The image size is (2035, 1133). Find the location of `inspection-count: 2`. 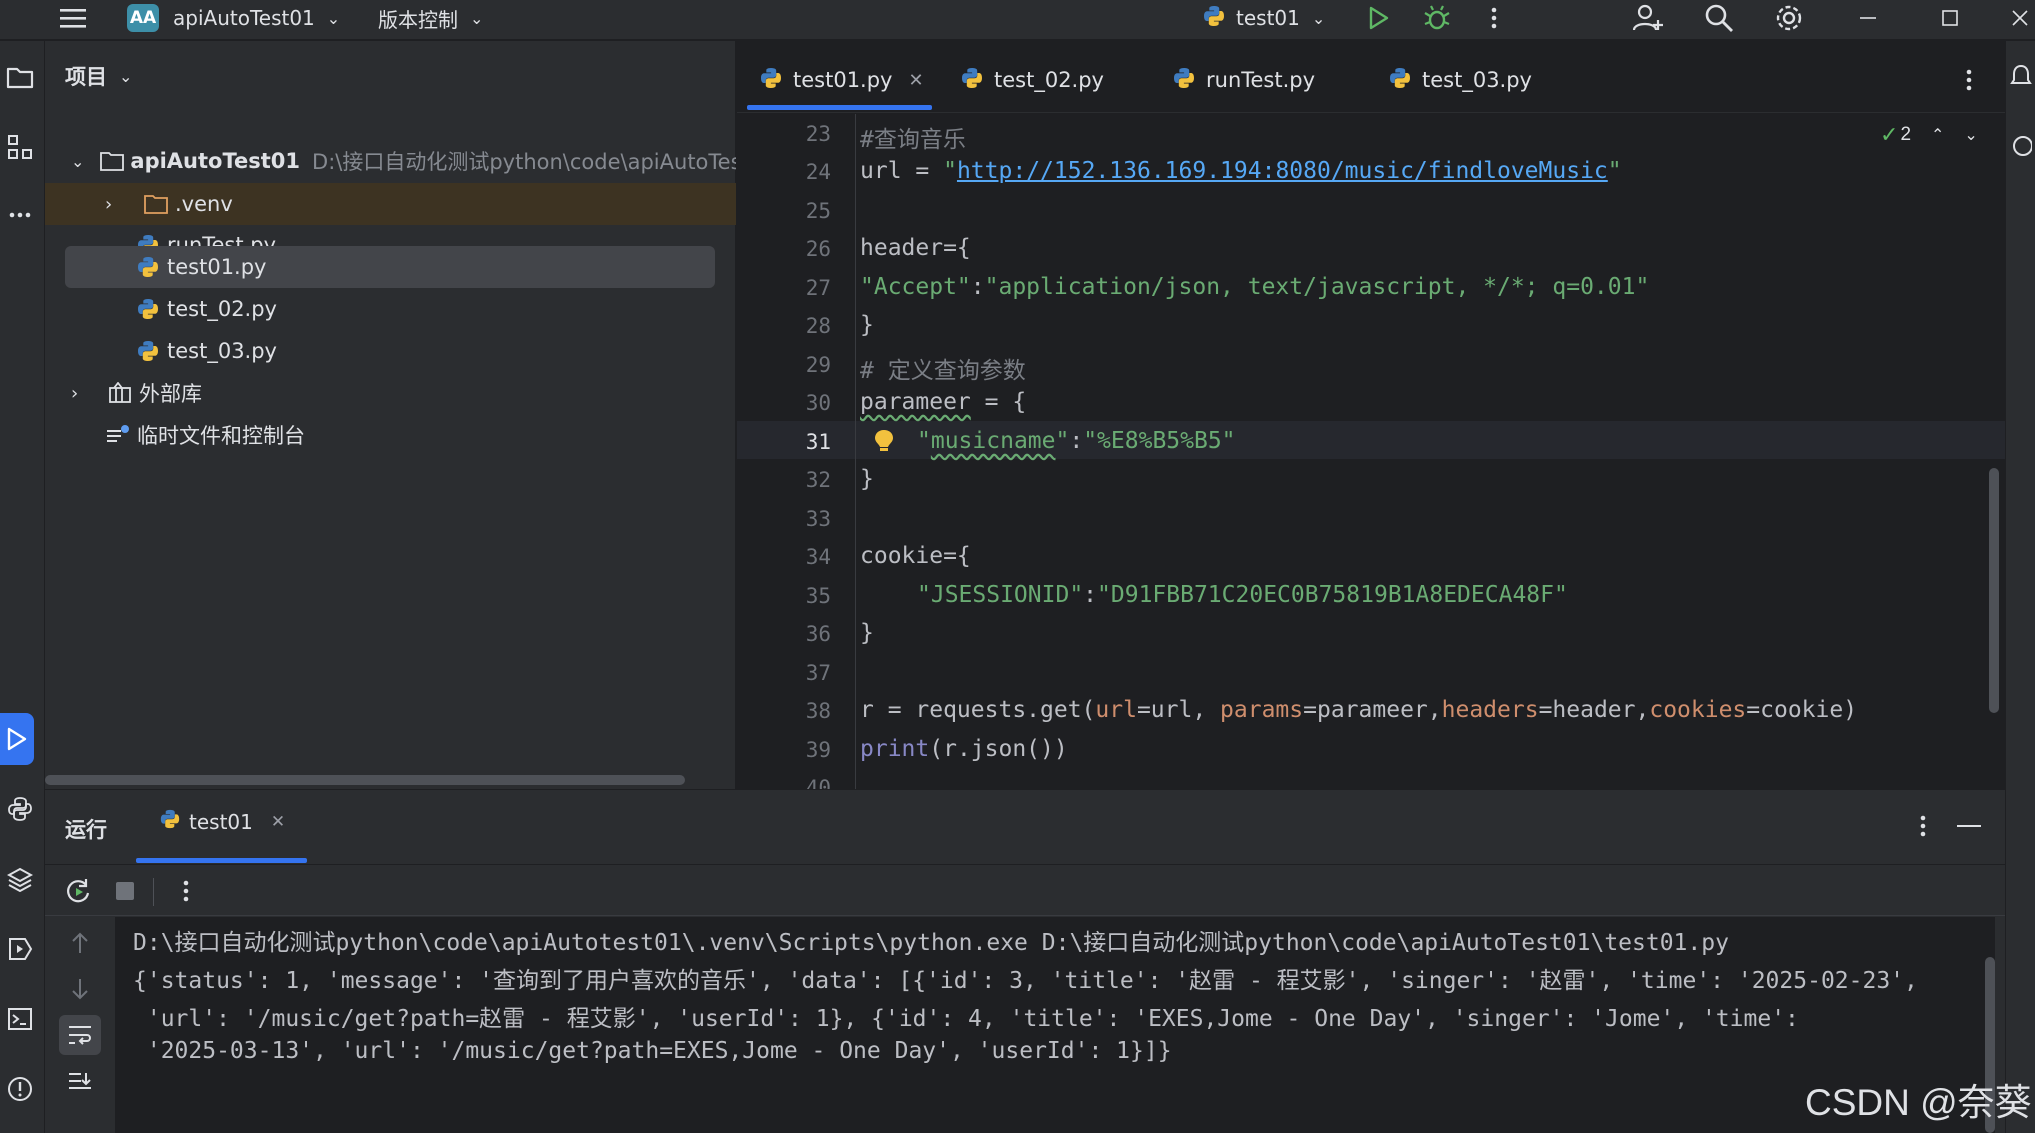

inspection-count: 2 is located at coordinates (1906, 134).